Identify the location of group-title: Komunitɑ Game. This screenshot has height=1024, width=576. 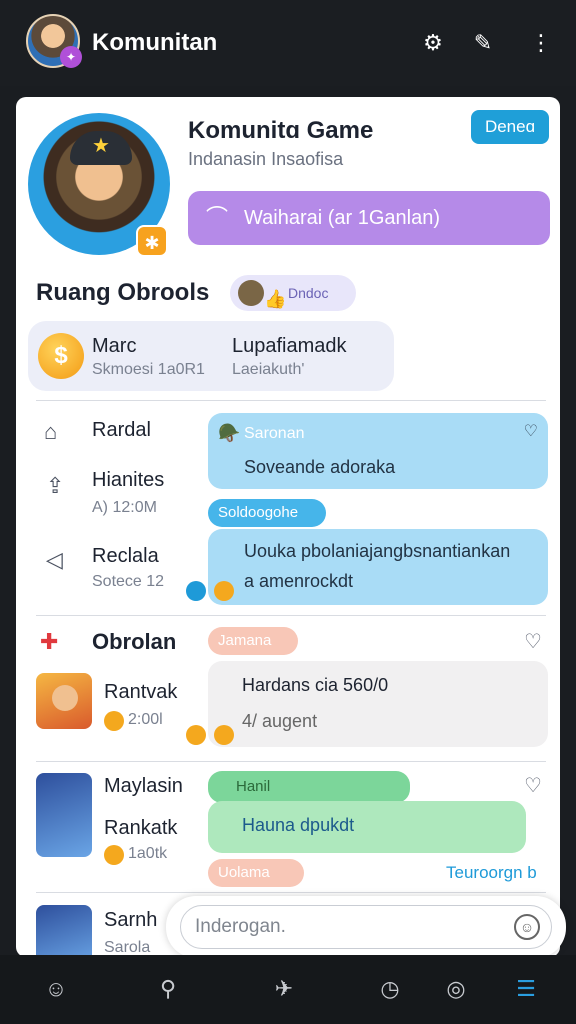
(281, 130).